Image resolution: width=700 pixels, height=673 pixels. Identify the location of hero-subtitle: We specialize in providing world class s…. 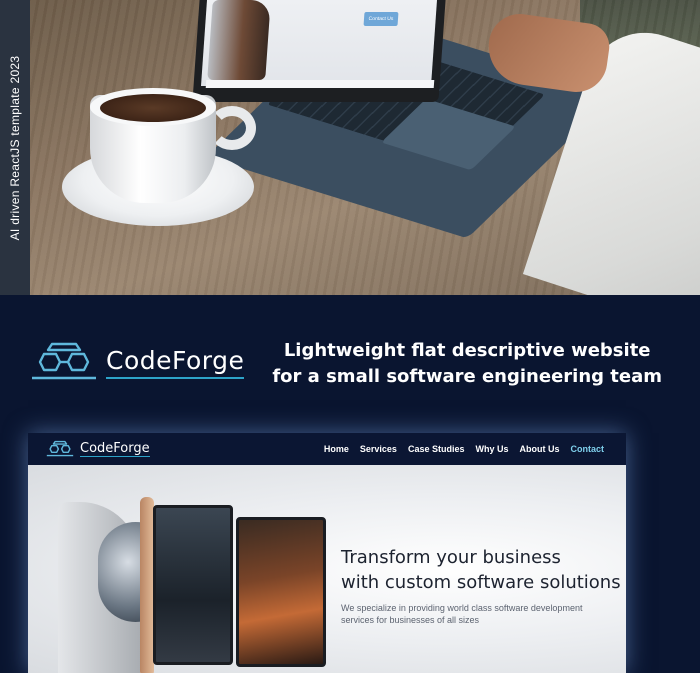
(462, 614).